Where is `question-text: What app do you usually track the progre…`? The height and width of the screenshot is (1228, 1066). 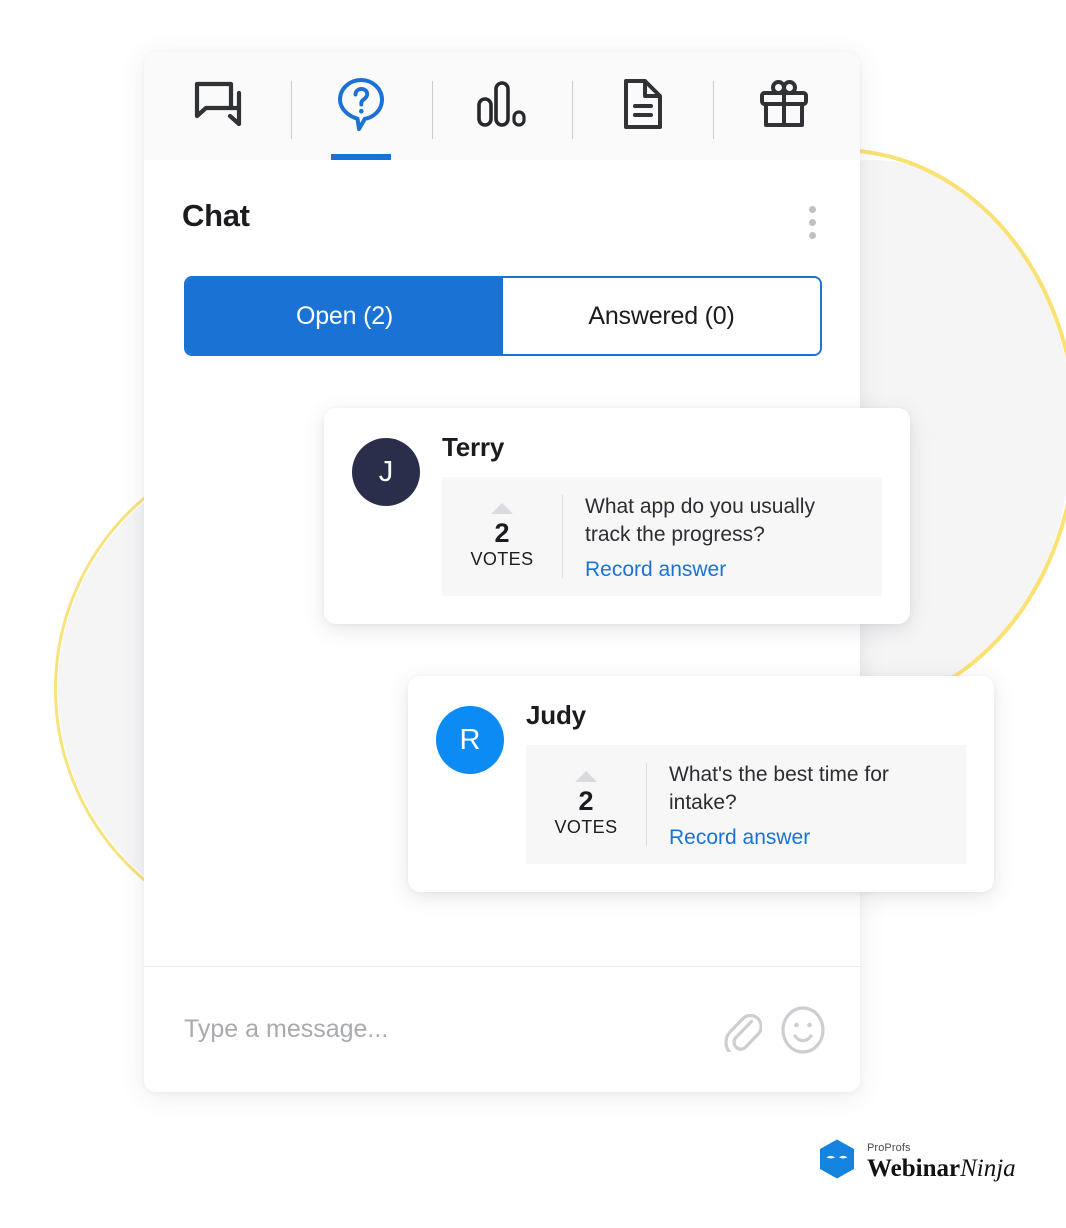 question-text: What app do you usually track the progre… is located at coordinates (700, 520).